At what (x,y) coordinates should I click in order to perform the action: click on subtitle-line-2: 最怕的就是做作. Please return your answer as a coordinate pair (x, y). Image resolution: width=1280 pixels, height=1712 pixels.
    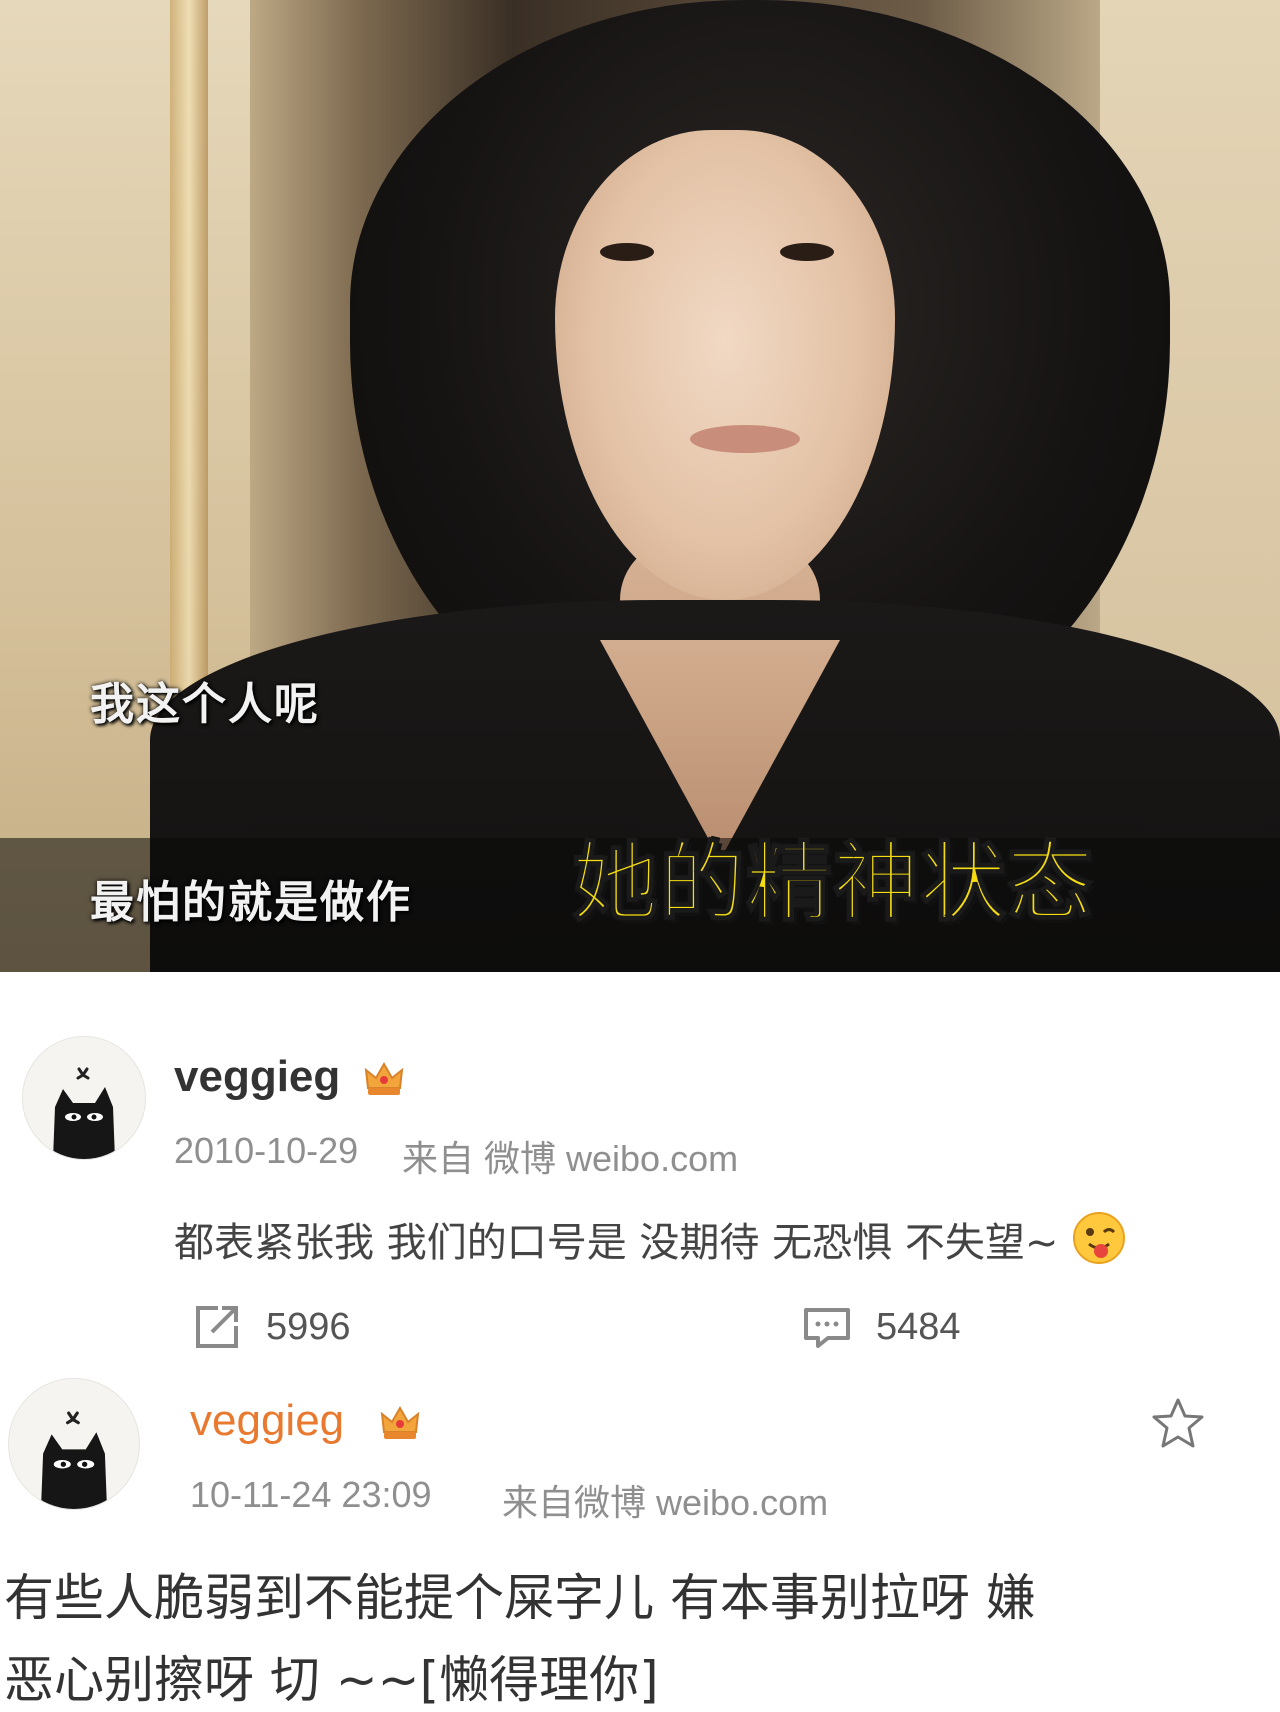
    Looking at the image, I should click on (251, 902).